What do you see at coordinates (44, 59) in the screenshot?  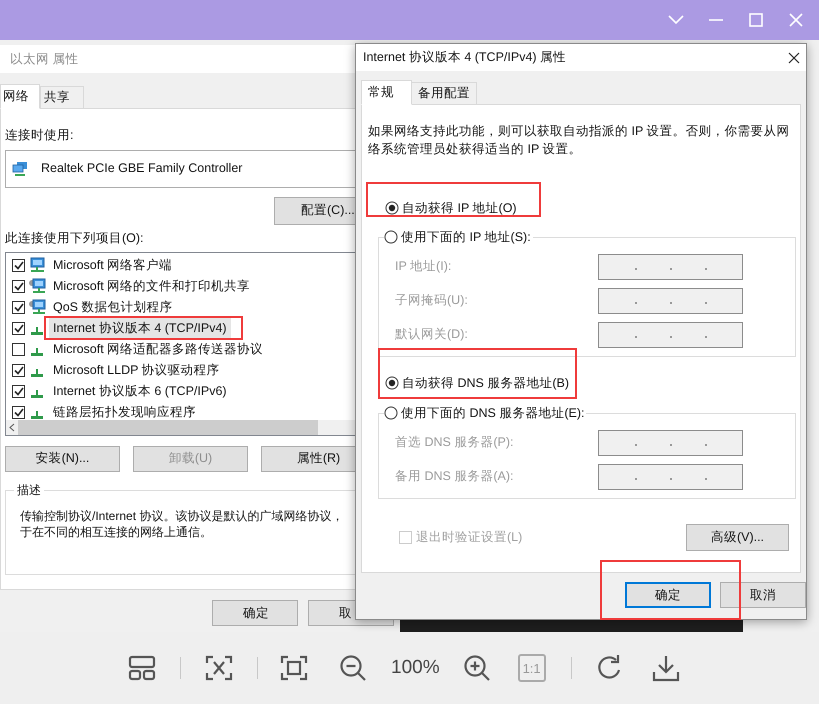 I see `dialog-title: 以太网 属性` at bounding box center [44, 59].